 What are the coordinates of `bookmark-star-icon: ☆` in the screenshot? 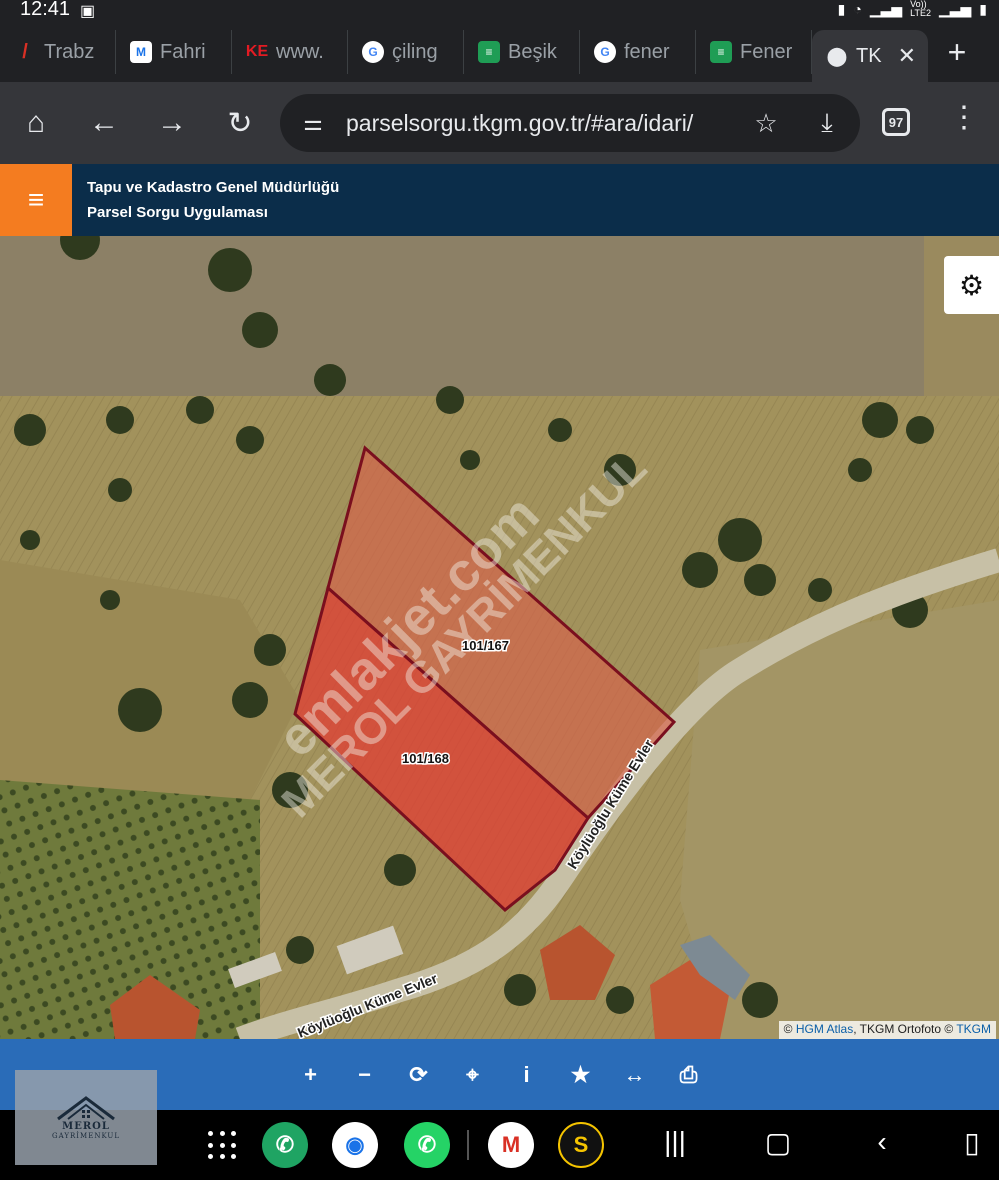 It's located at (766, 123).